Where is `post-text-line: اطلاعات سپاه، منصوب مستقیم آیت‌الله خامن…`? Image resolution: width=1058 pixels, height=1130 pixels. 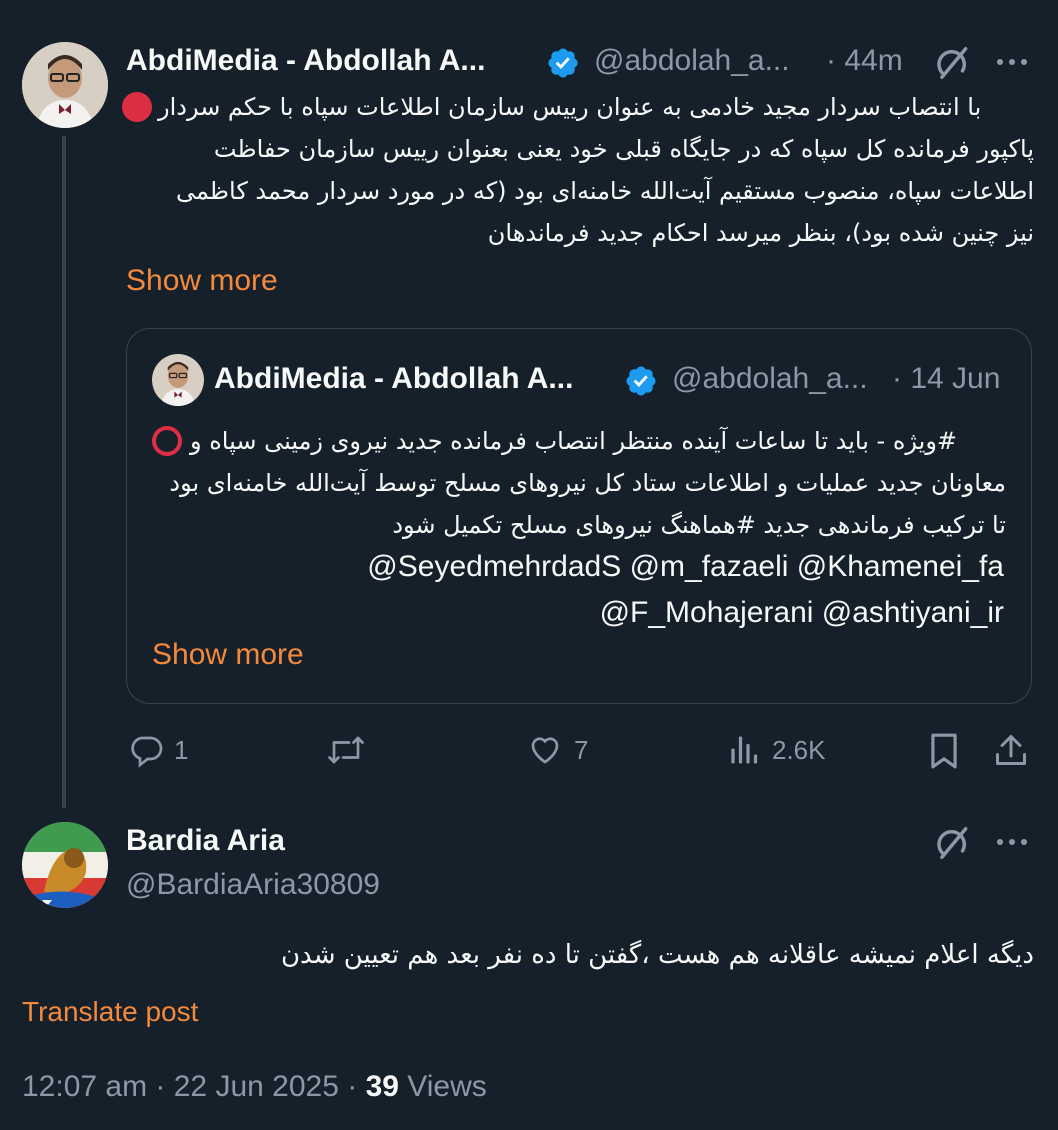 post-text-line: اطلاعات سپاه، منصوب مستقیم آیت‌الله خامن… is located at coordinates (605, 191).